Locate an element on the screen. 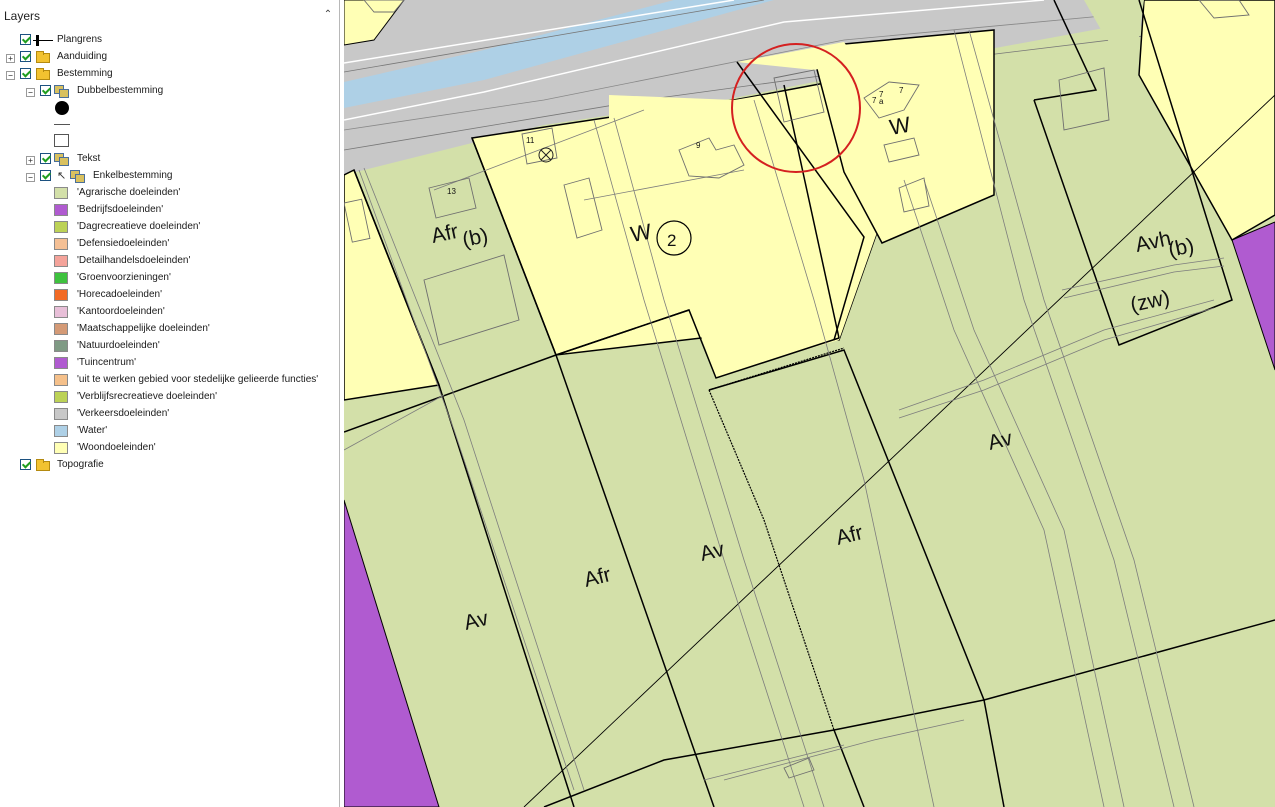 Image resolution: width=1275 pixels, height=807 pixels. layer-label-enkelbestemming: Enkelbestemming is located at coordinates (133, 175).